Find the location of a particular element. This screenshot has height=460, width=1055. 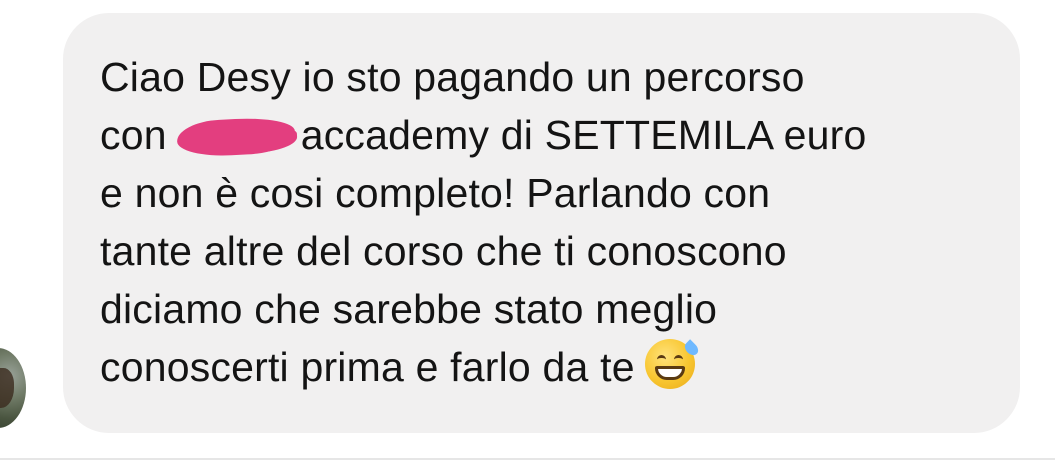

avatar is located at coordinates (13, 388).